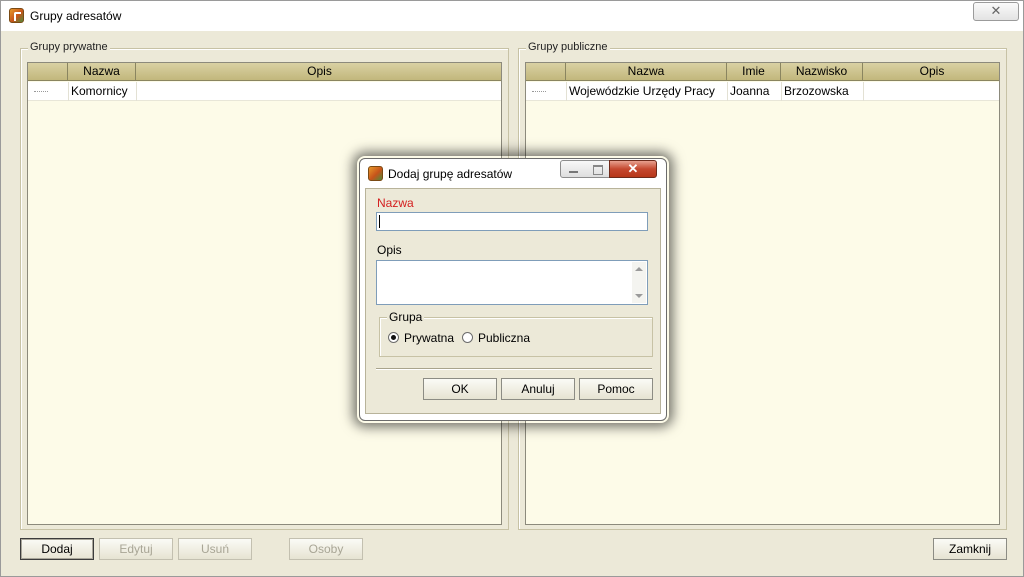 Image resolution: width=1024 pixels, height=577 pixels. I want to click on private-grid-header: Nazwa Opis, so click(264, 72).